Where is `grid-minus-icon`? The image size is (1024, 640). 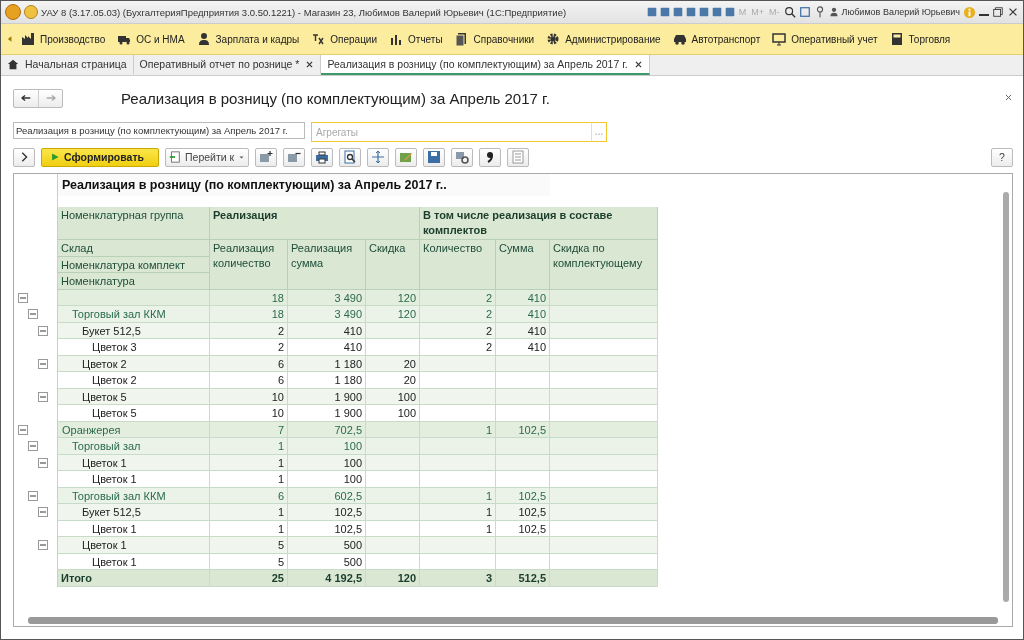
grid-minus-icon is located at coordinates (294, 157).